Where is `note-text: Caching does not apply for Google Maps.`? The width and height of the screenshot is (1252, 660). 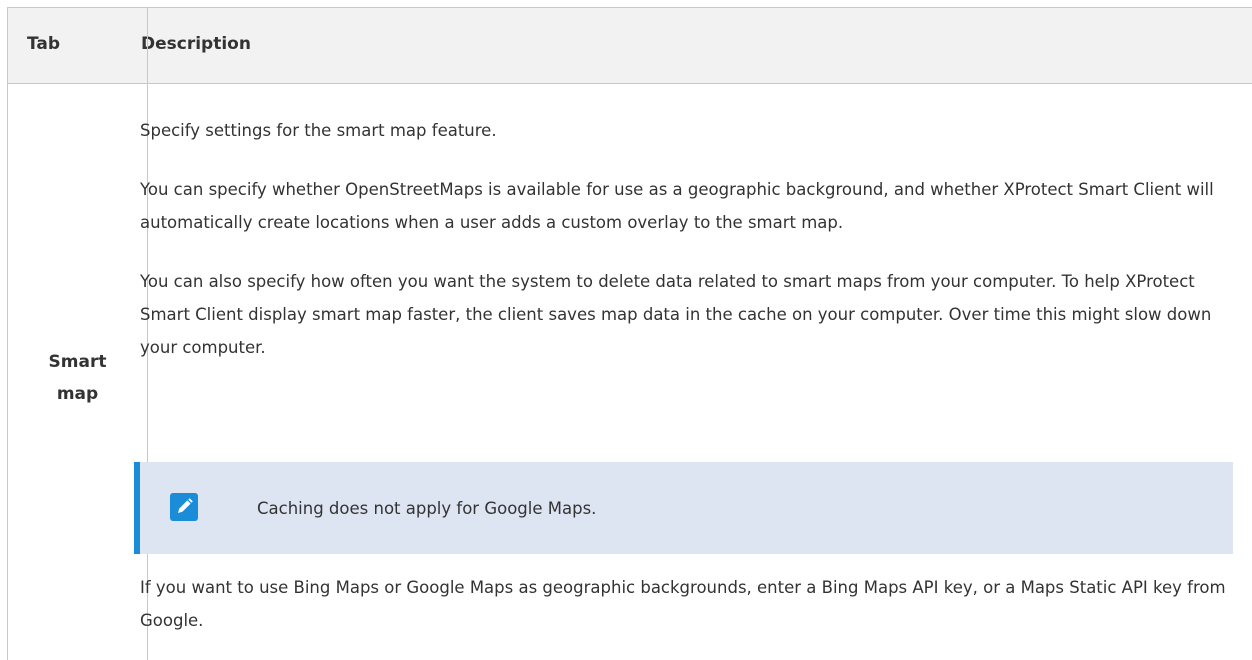
note-text: Caching does not apply for Google Maps. is located at coordinates (427, 508).